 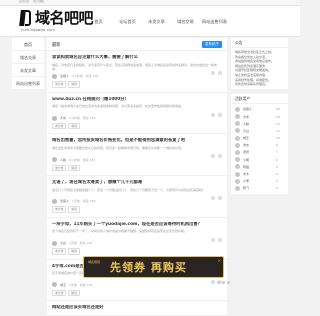 I want to click on user-row: 宽容人 26, so click(x=259, y=109).